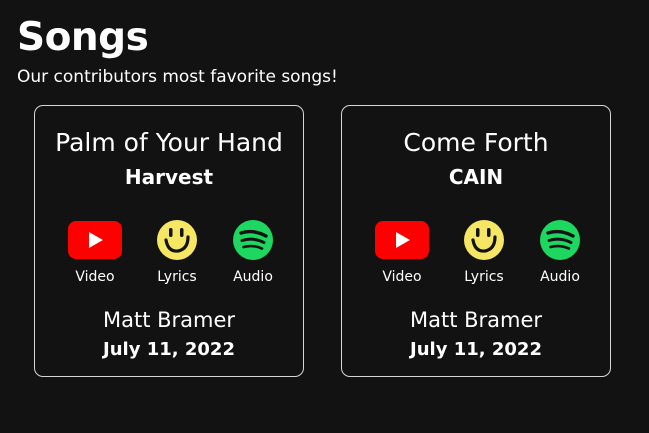 This screenshot has width=649, height=433. I want to click on song-artist: CAIN, so click(476, 177).